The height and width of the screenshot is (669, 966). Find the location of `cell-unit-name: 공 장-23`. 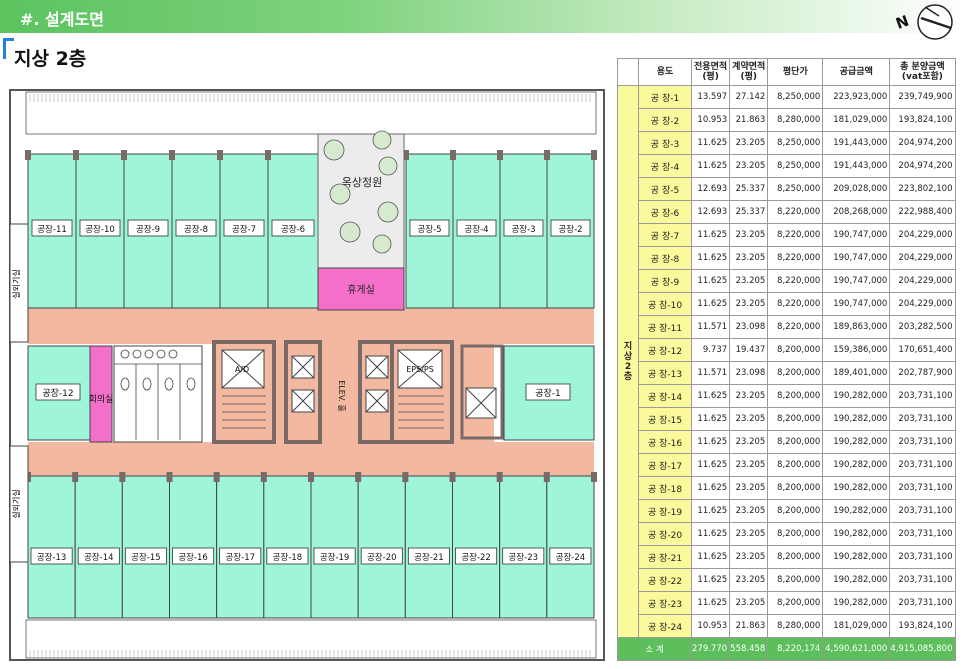

cell-unit-name: 공 장-23 is located at coordinates (665, 603).